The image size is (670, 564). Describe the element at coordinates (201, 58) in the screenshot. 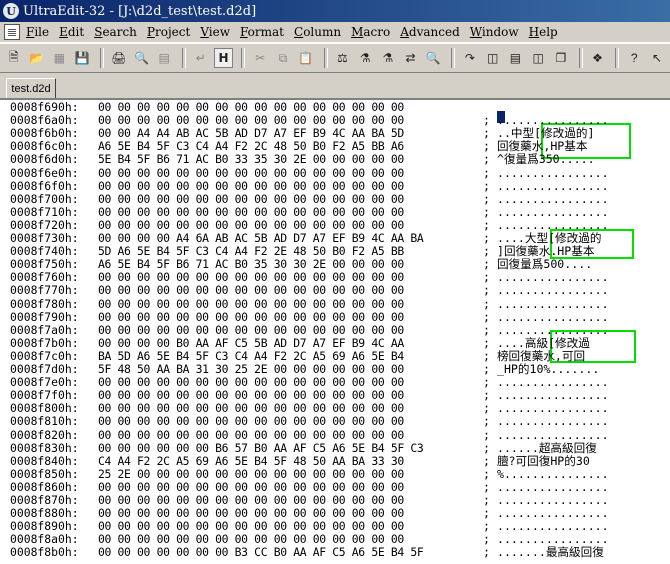

I see `word-wrap-icon: ↵` at that location.